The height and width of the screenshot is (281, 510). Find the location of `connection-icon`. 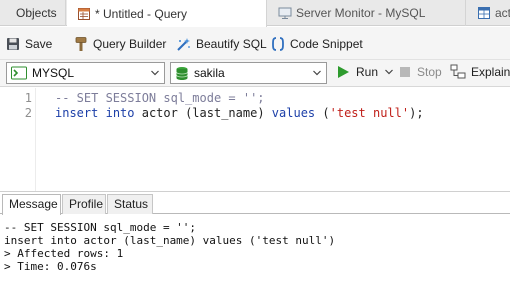

connection-icon is located at coordinates (19, 73).